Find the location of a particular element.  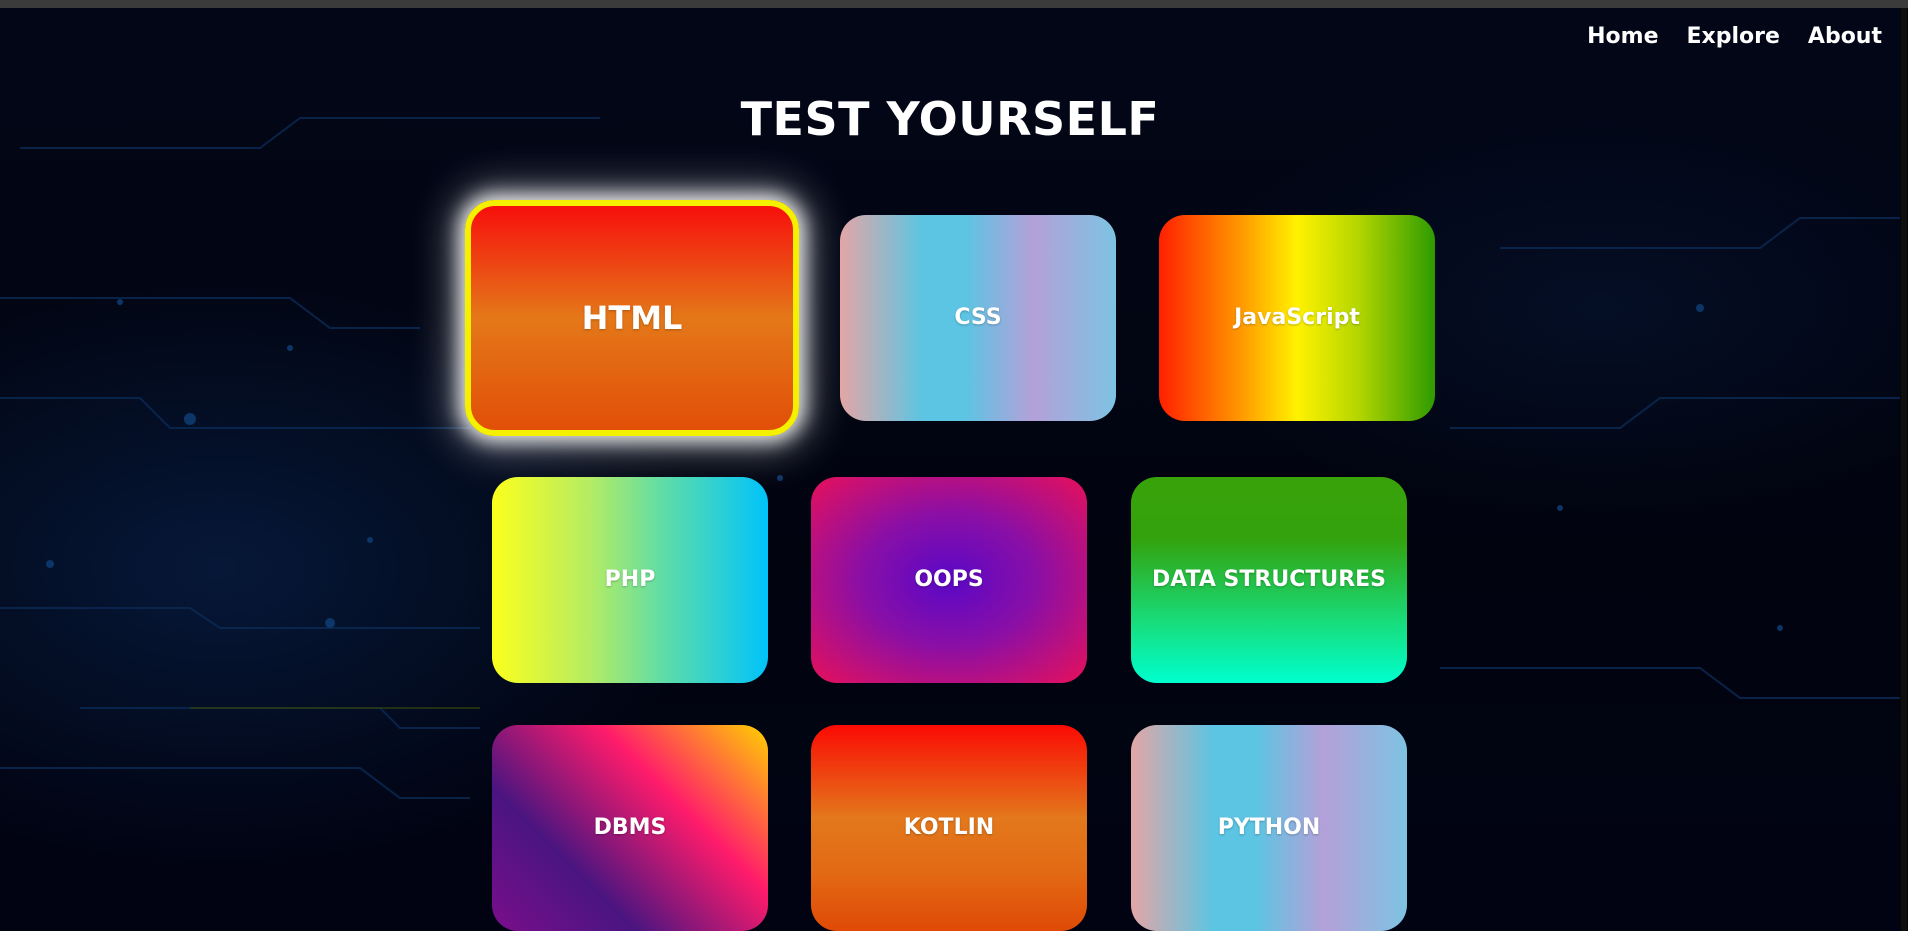

nav-link-about: About is located at coordinates (1845, 36).